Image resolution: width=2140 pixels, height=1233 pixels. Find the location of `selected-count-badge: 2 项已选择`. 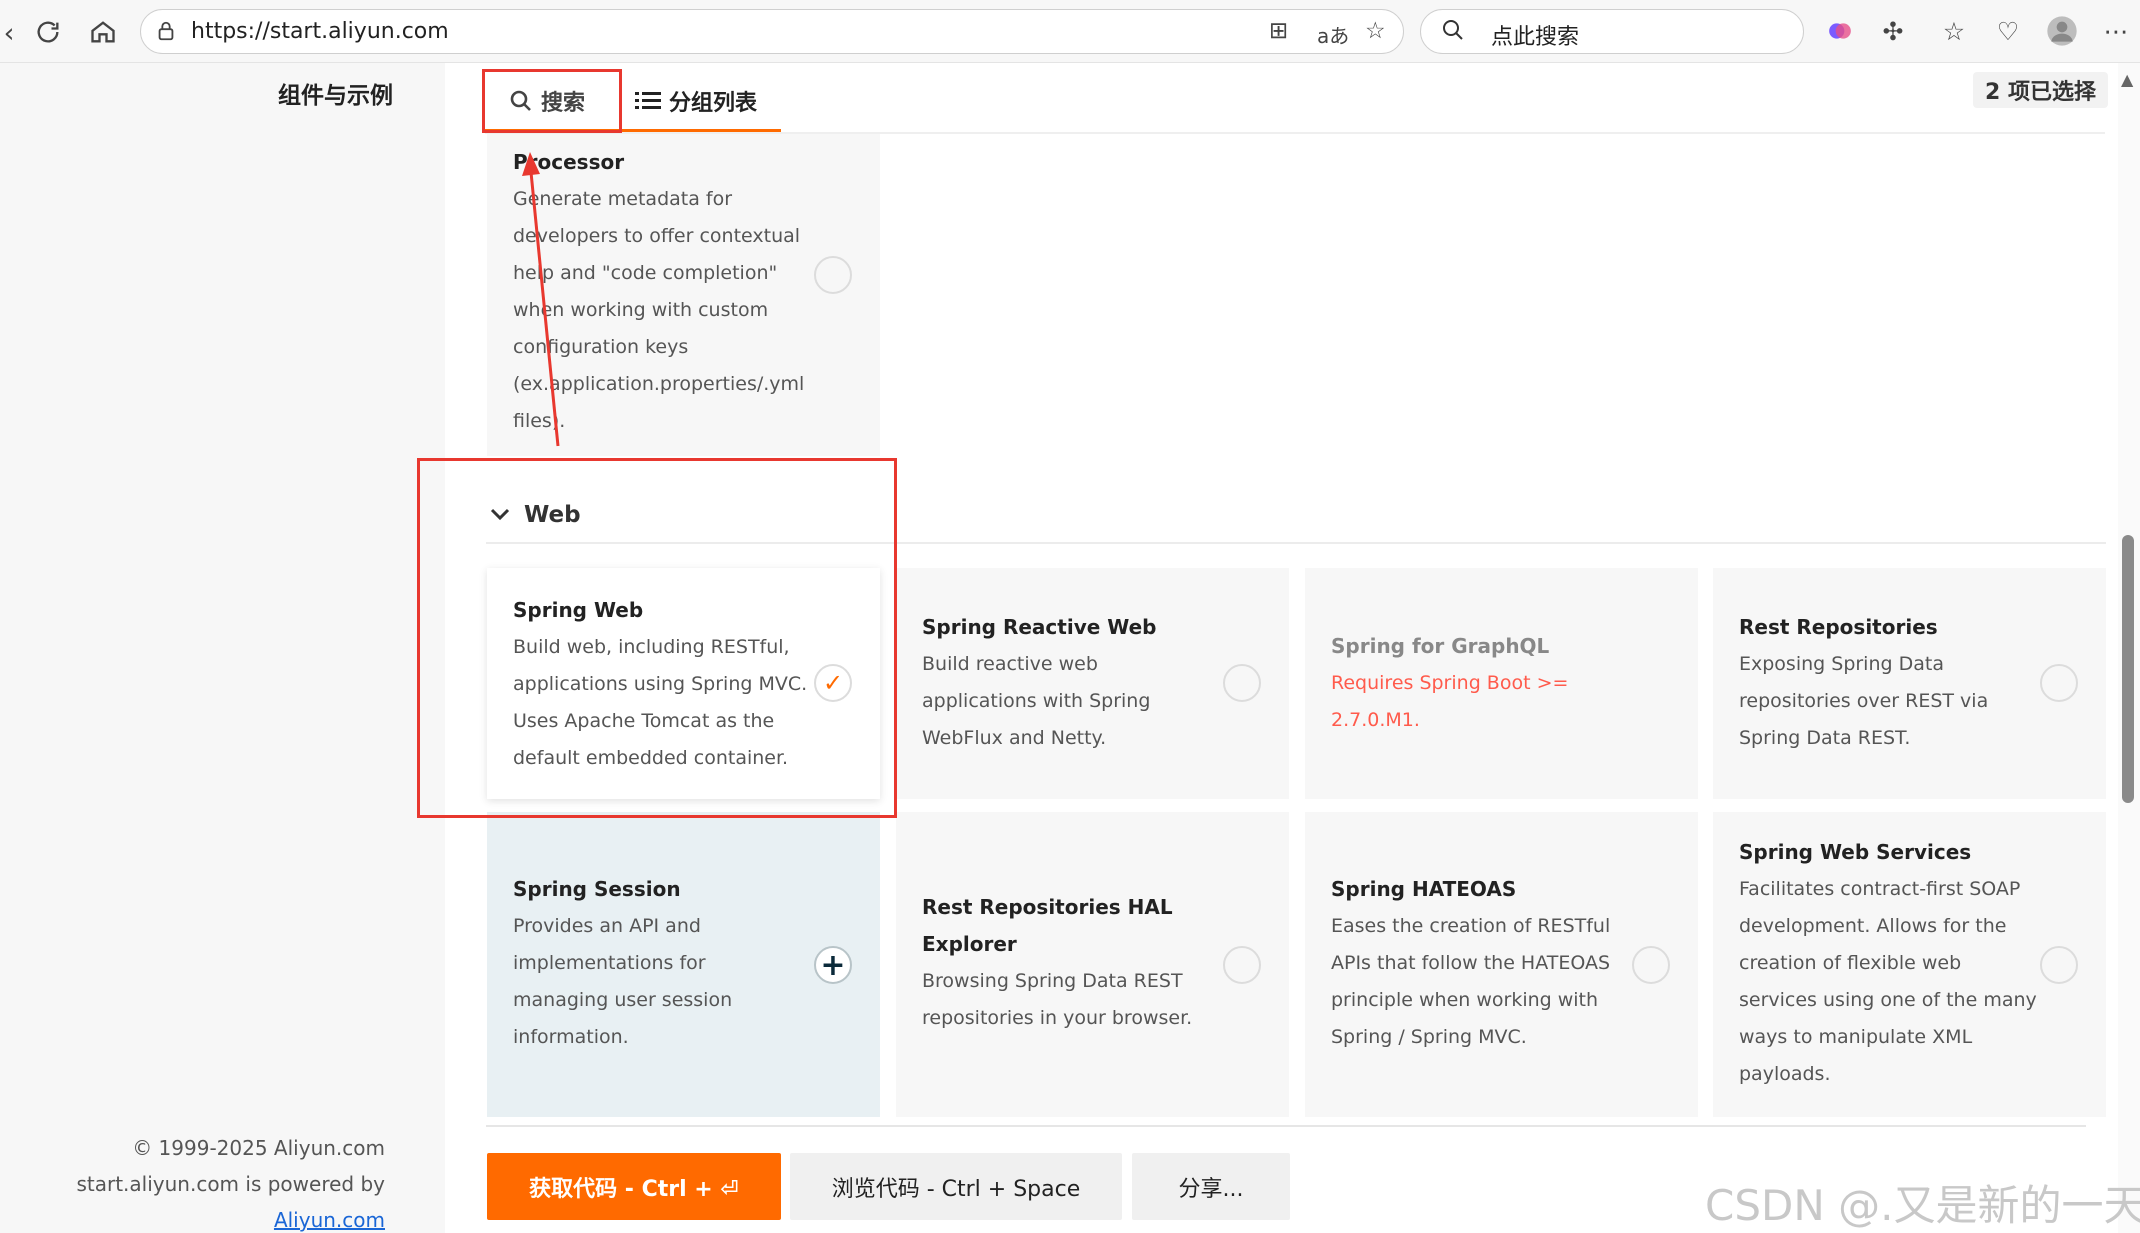

selected-count-badge: 2 项已选择 is located at coordinates (2040, 90).